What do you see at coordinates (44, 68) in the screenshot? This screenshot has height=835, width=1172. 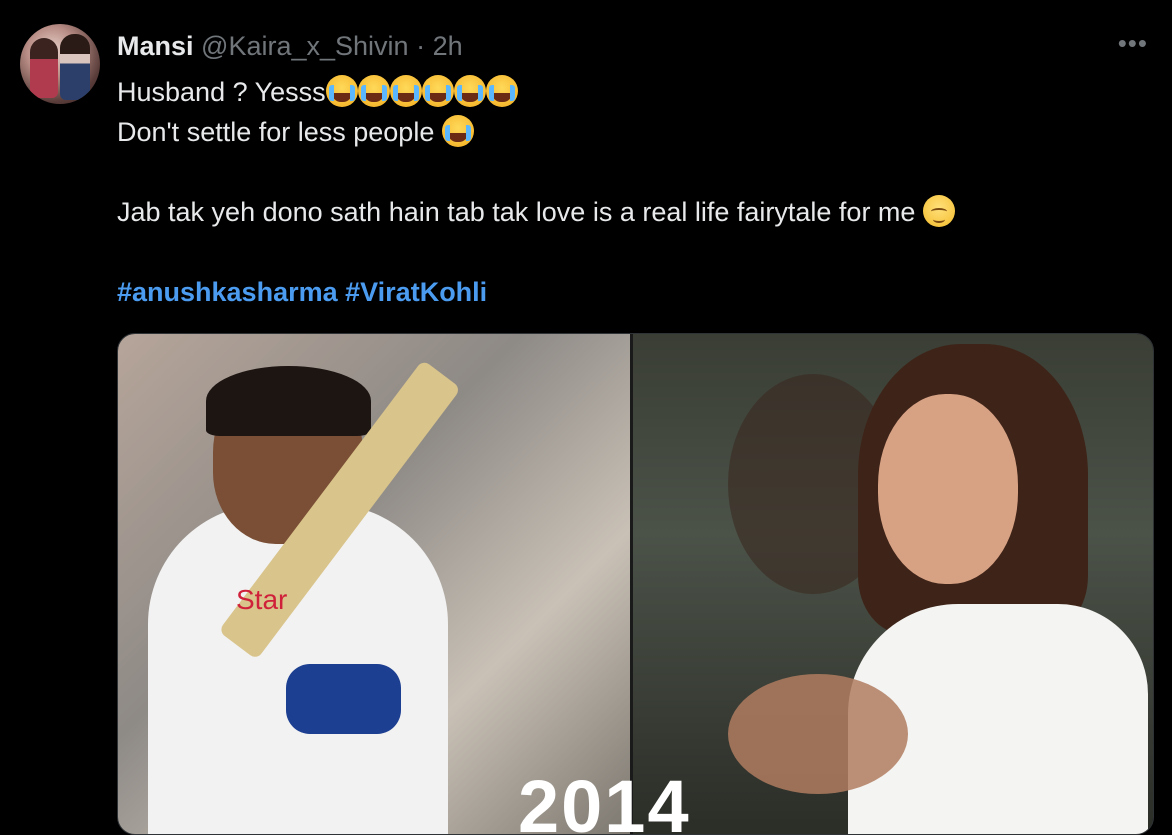 I see `avatar-figure-left` at bounding box center [44, 68].